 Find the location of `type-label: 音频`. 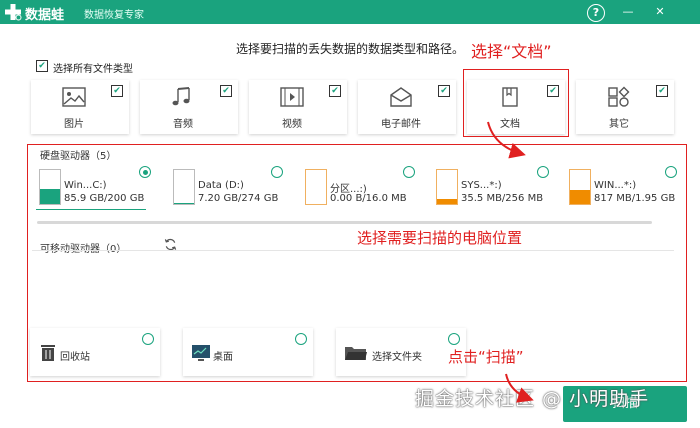

type-label: 音频 is located at coordinates (183, 124).